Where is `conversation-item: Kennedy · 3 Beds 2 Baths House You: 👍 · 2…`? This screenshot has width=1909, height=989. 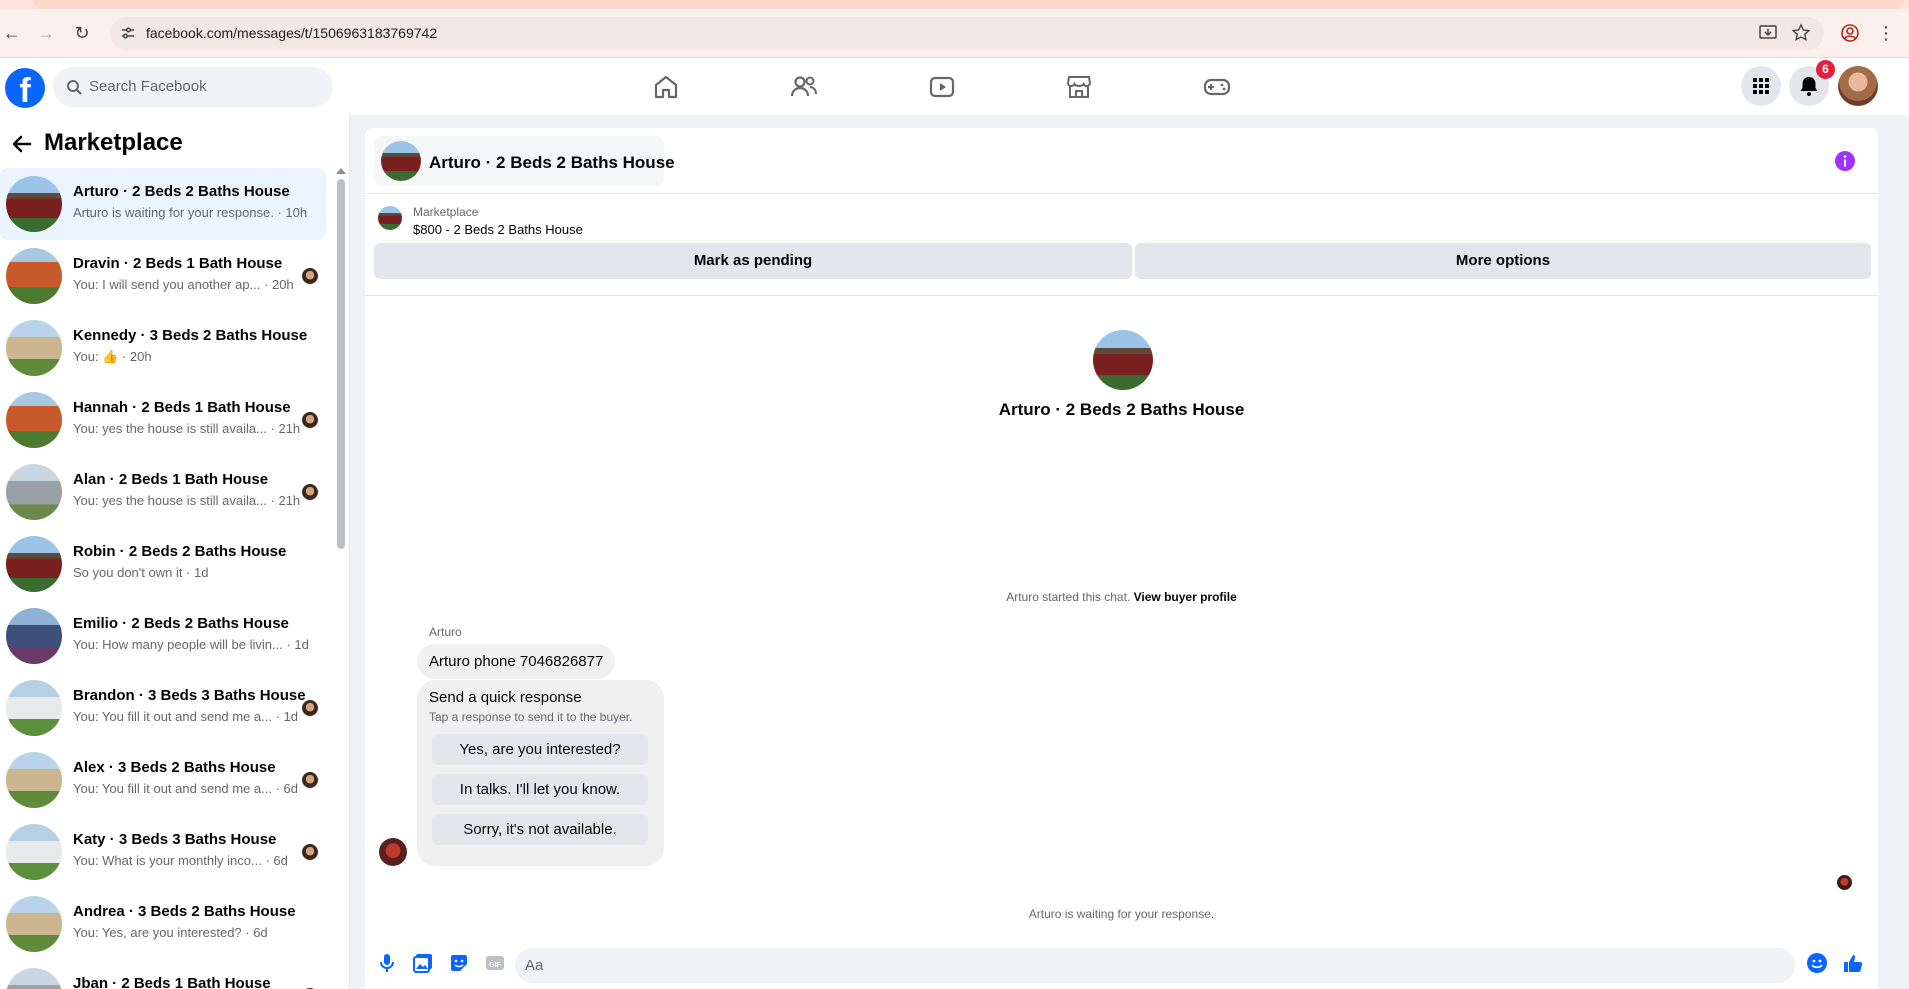 conversation-item: Kennedy · 3 Beds 2 Baths House You: 👍 · 2… is located at coordinates (163, 348).